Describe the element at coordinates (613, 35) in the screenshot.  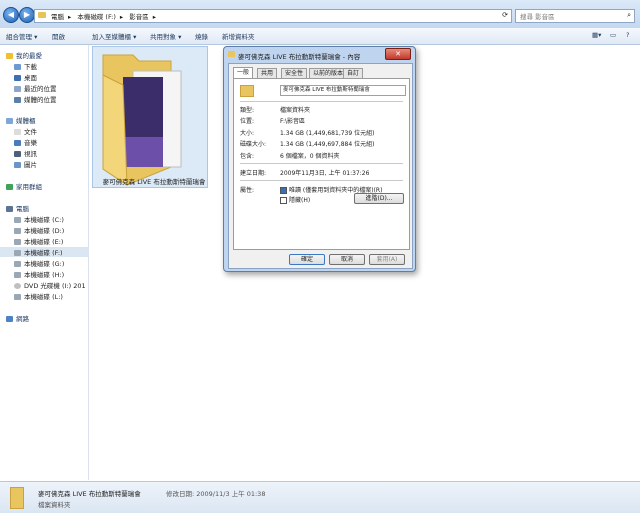
I see `preview-pane-icon: ▭` at that location.